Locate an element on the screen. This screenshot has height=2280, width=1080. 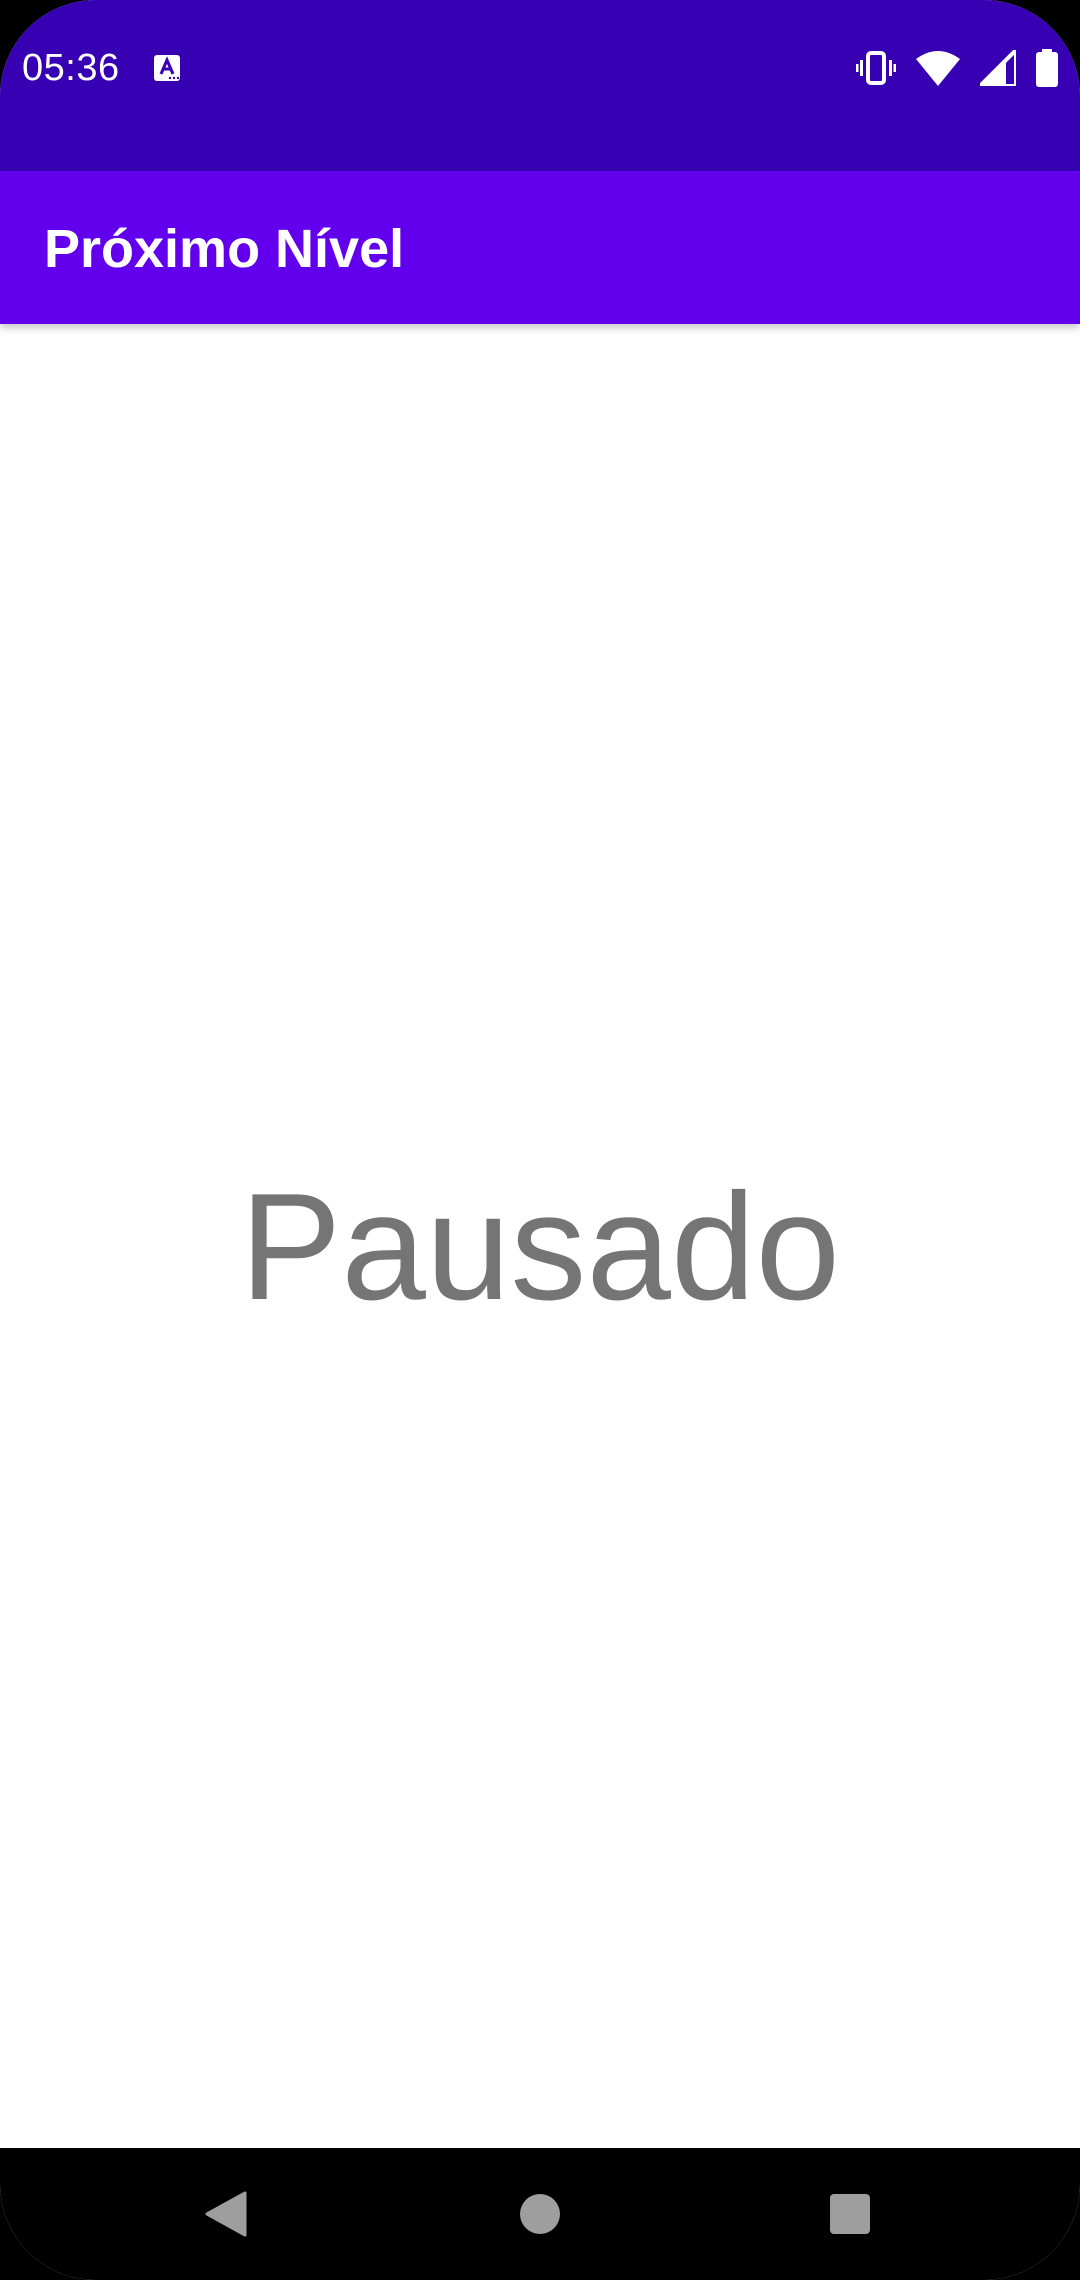
back-button is located at coordinates (226, 2214).